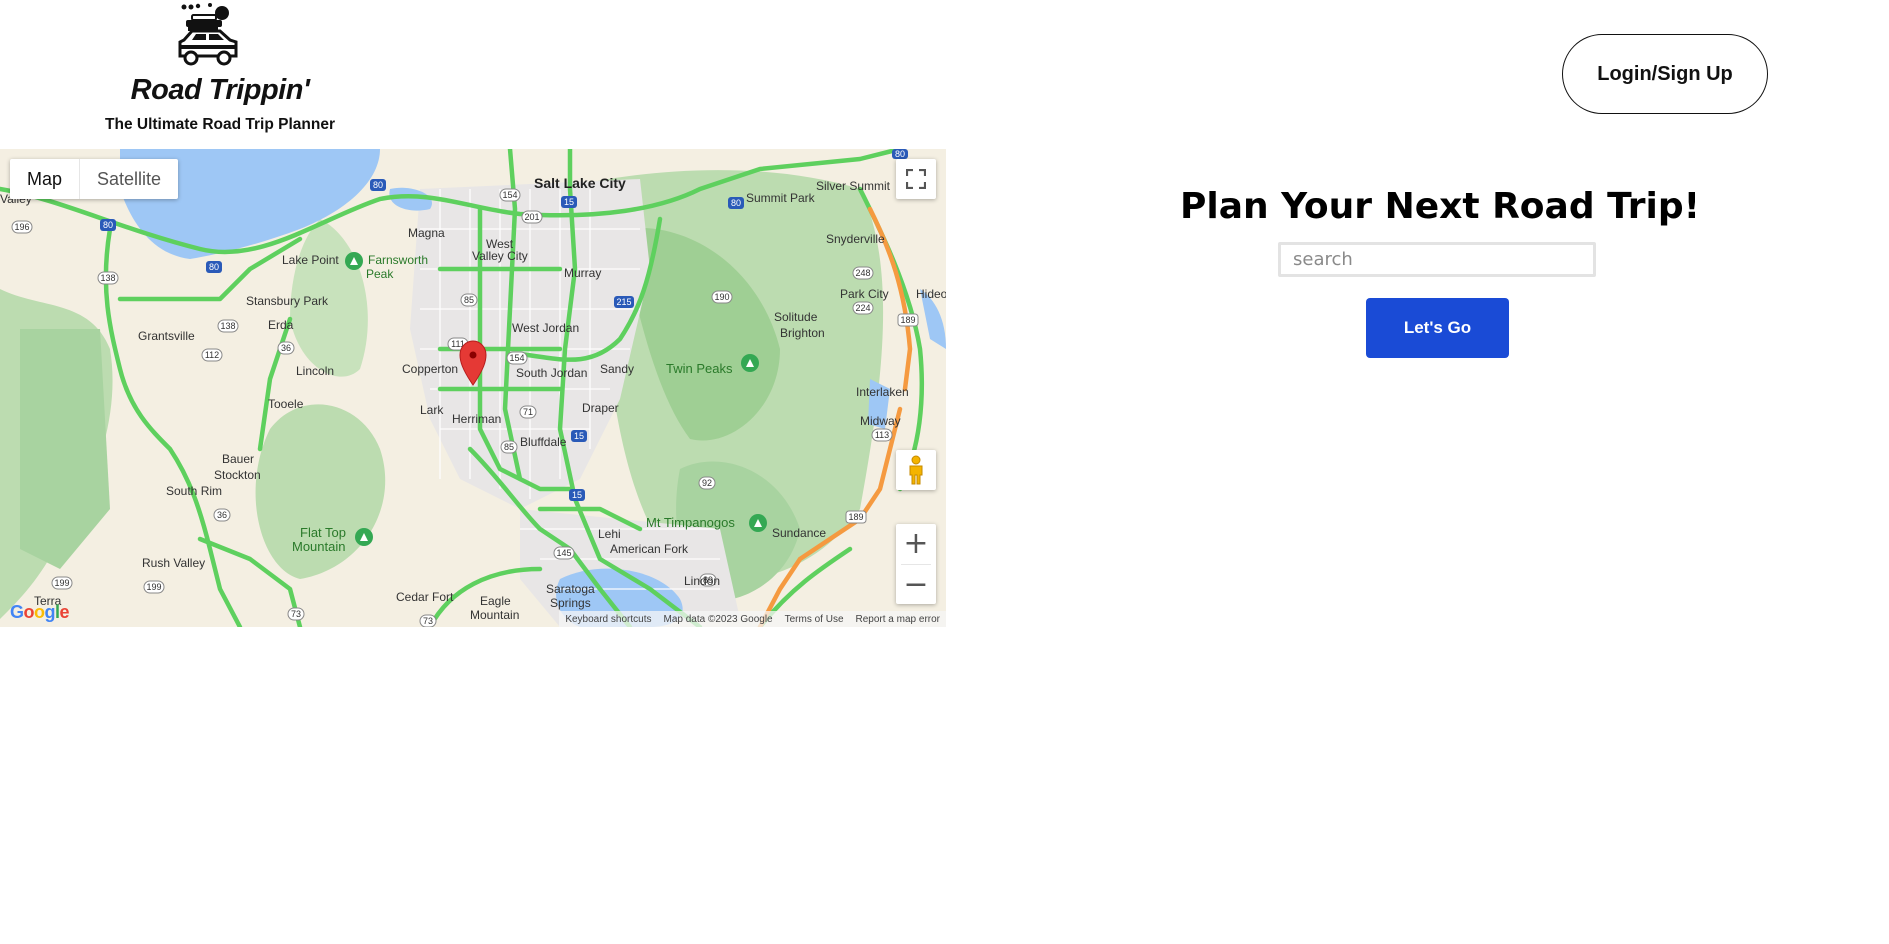  What do you see at coordinates (220, 90) in the screenshot?
I see `brand-title: Road Trippin'` at bounding box center [220, 90].